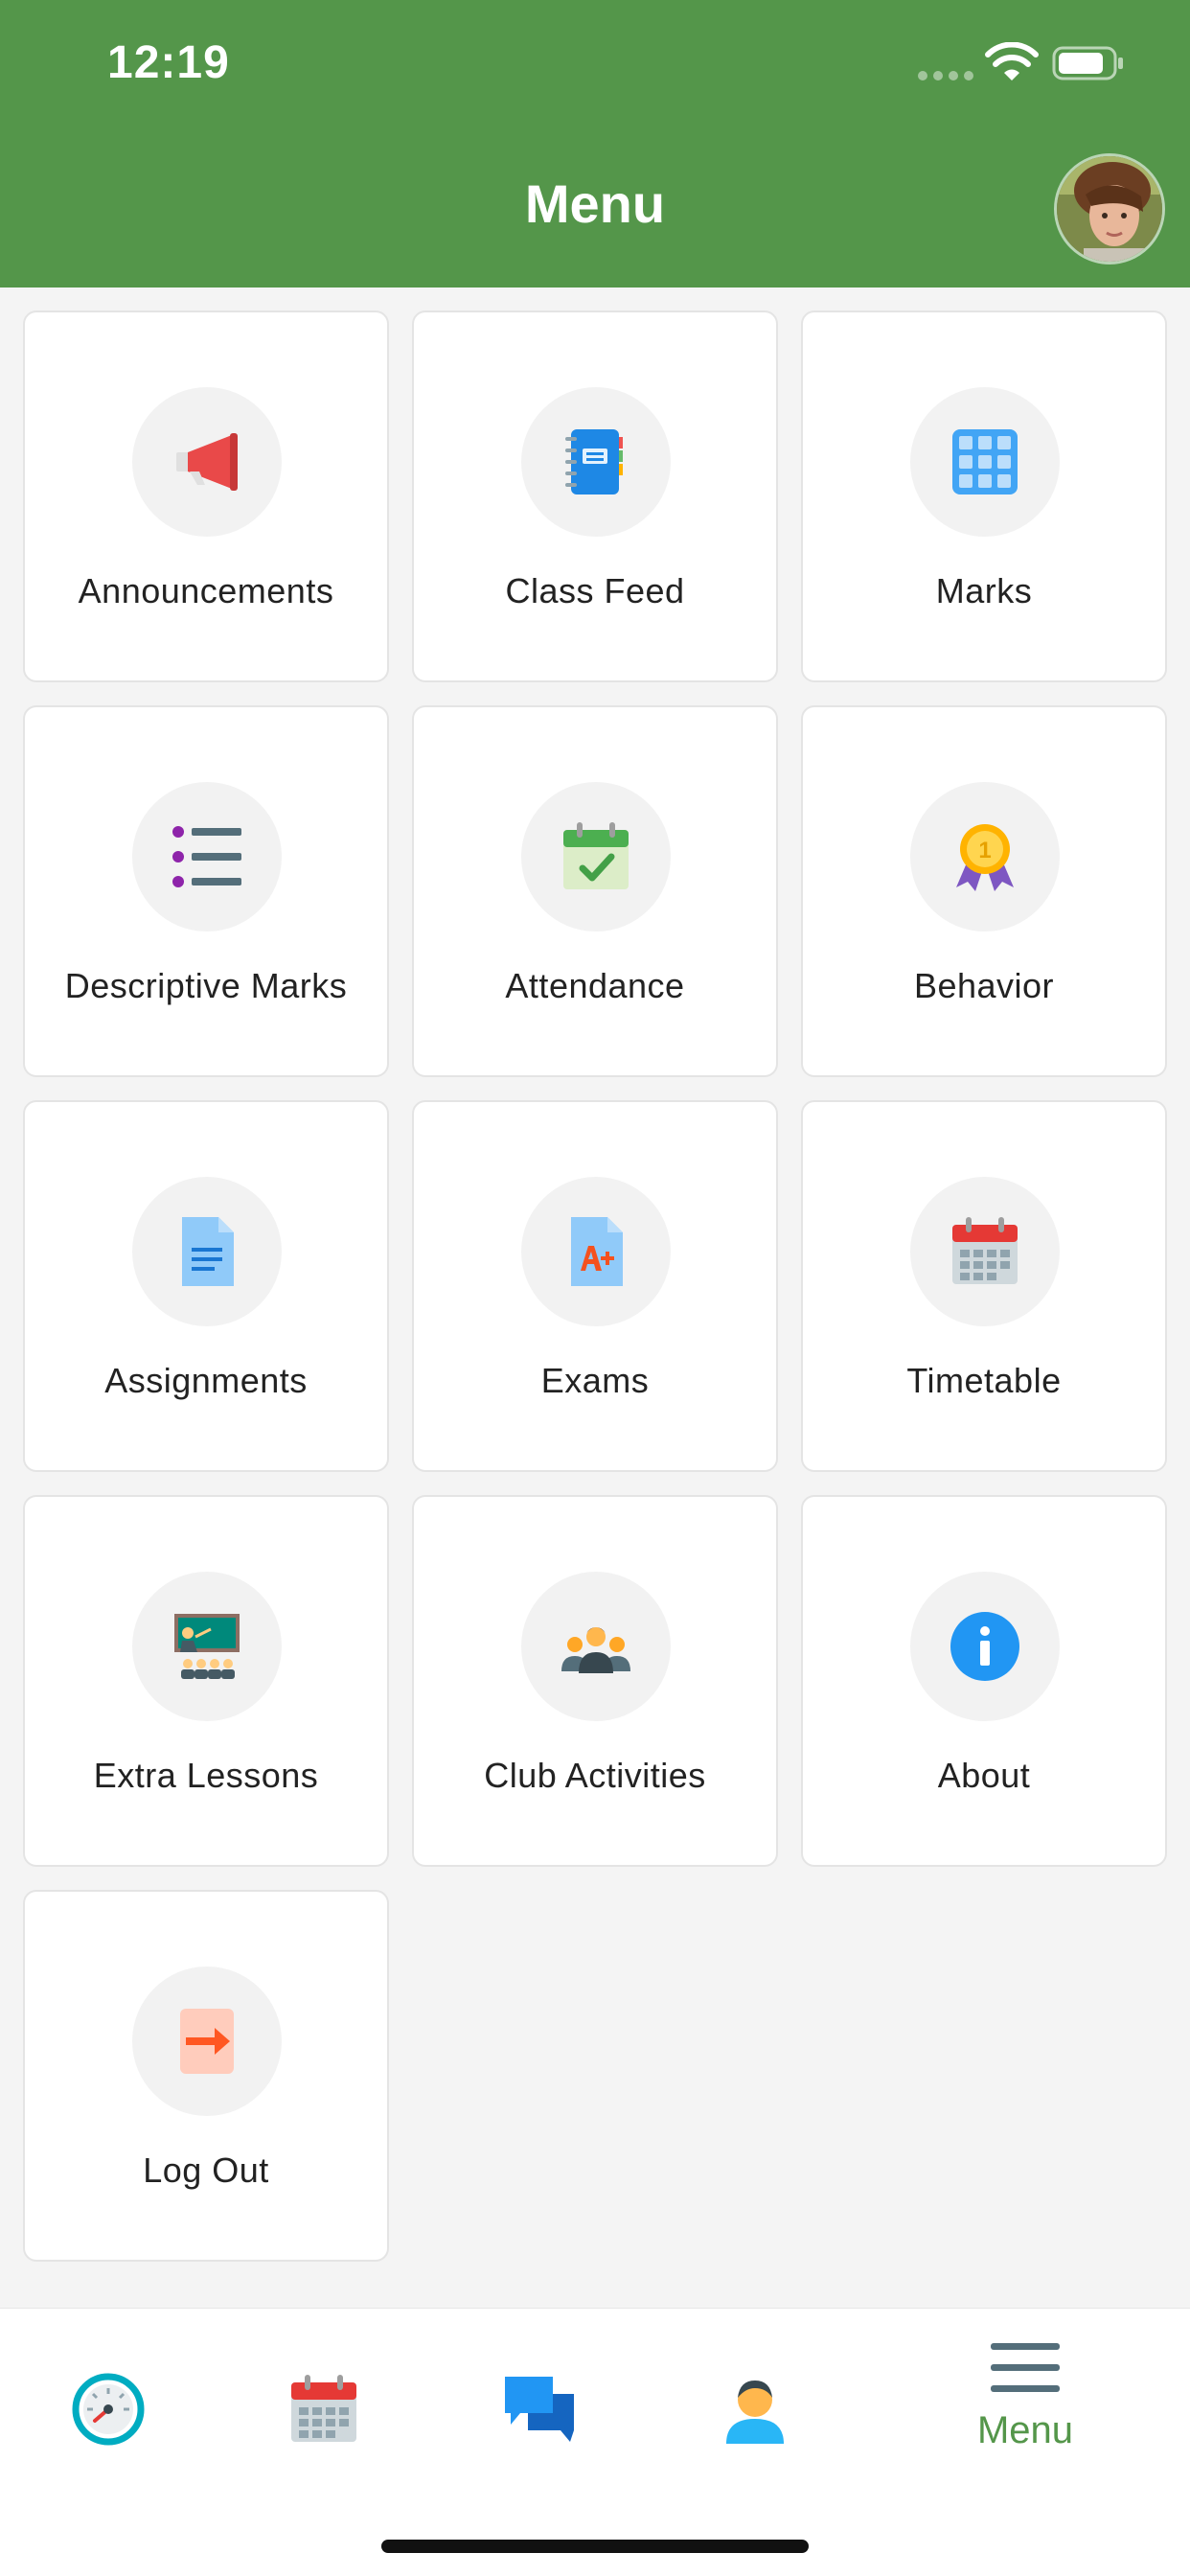 The height and width of the screenshot is (2576, 1190). Describe the element at coordinates (207, 2042) in the screenshot. I see `logout-icon` at that location.